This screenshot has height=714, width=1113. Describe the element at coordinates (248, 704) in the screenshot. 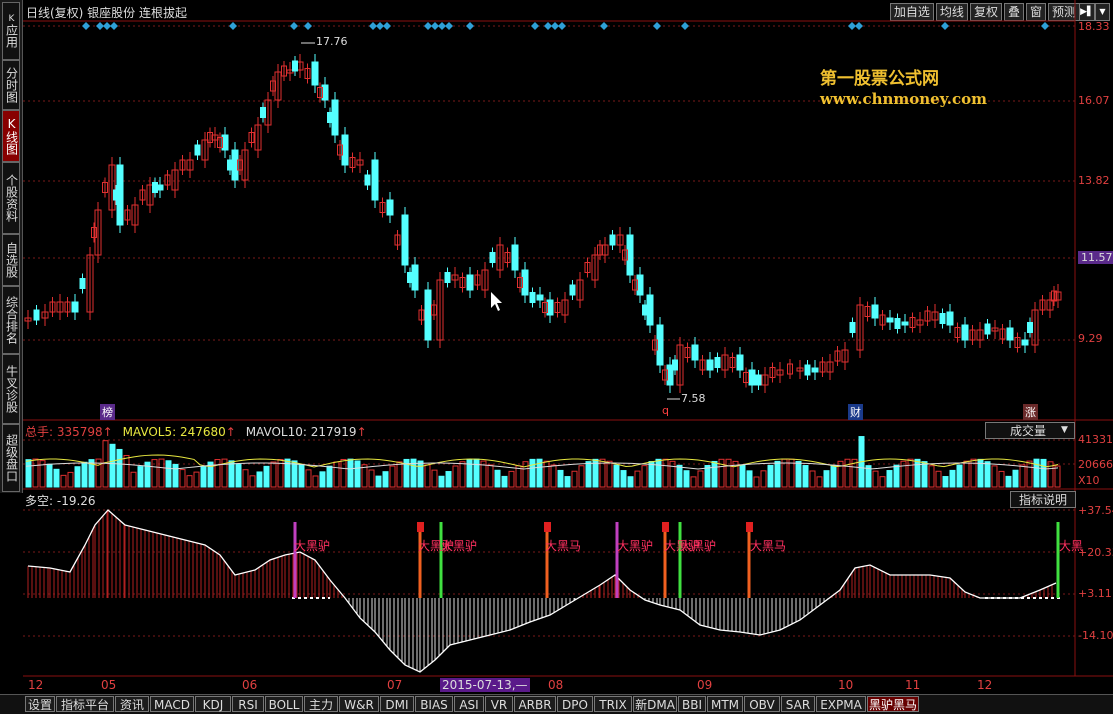

I see `bottom-tab: RSI` at that location.